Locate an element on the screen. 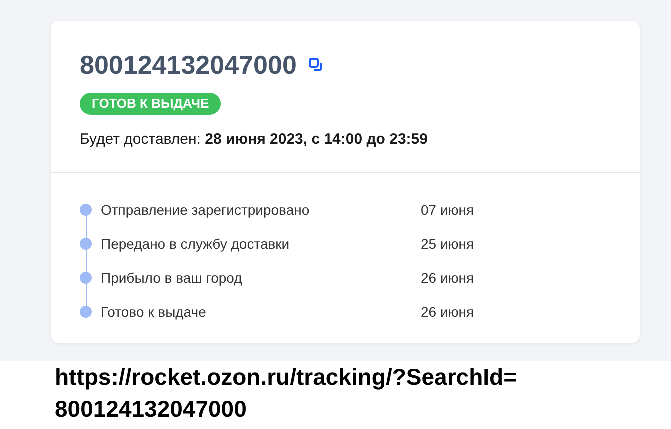 The width and height of the screenshot is (671, 429). event-date: 07 июня is located at coordinates (447, 210).